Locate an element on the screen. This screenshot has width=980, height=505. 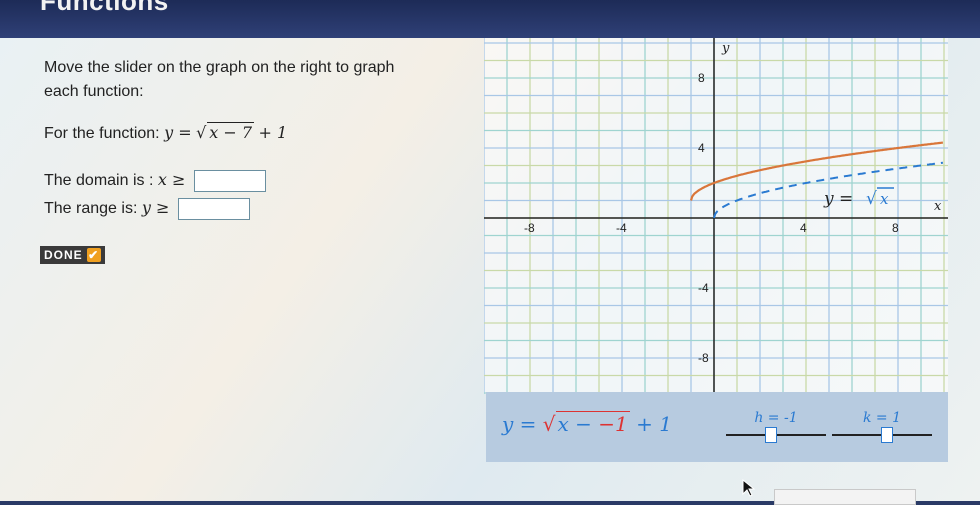
done-label: DONE is located at coordinates (63, 255).